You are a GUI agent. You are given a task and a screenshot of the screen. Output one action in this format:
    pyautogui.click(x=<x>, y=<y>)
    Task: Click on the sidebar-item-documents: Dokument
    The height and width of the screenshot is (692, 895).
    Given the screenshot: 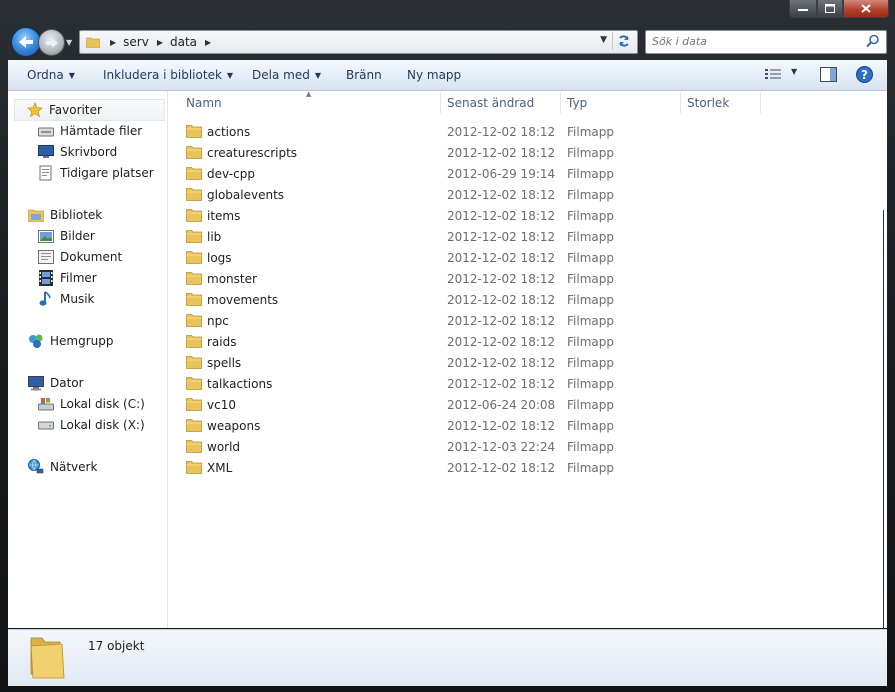 What is the action you would take?
    pyautogui.click(x=80, y=257)
    